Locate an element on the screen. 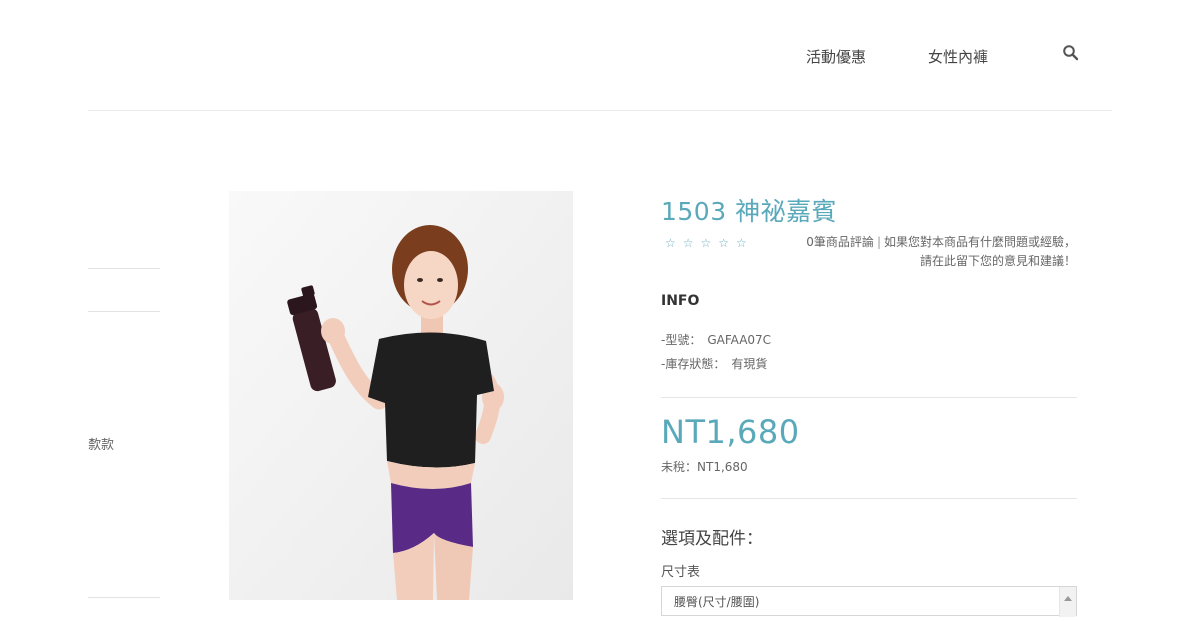  size-select: 腰臀(尺寸/腰圍) is located at coordinates (869, 601).